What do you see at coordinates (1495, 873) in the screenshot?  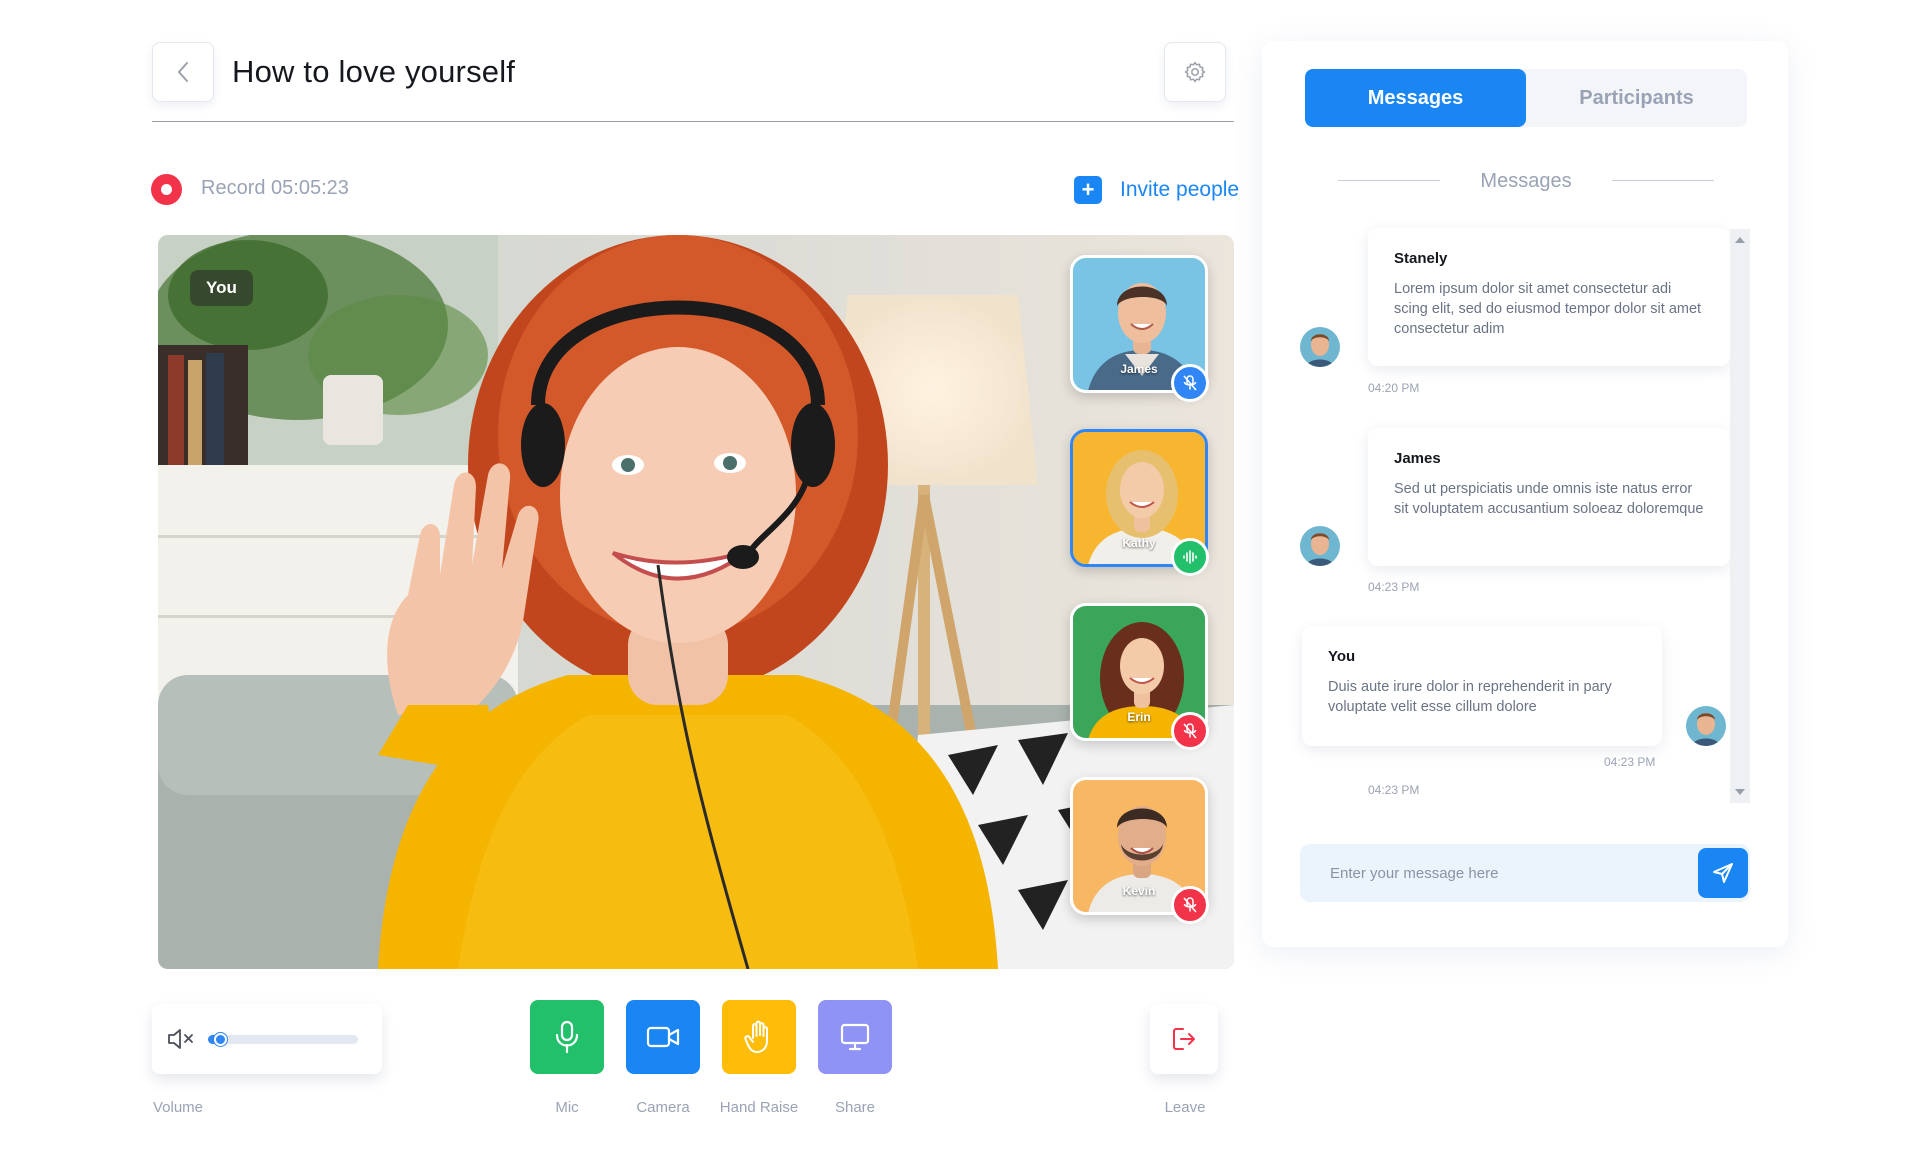 I see `message-input` at bounding box center [1495, 873].